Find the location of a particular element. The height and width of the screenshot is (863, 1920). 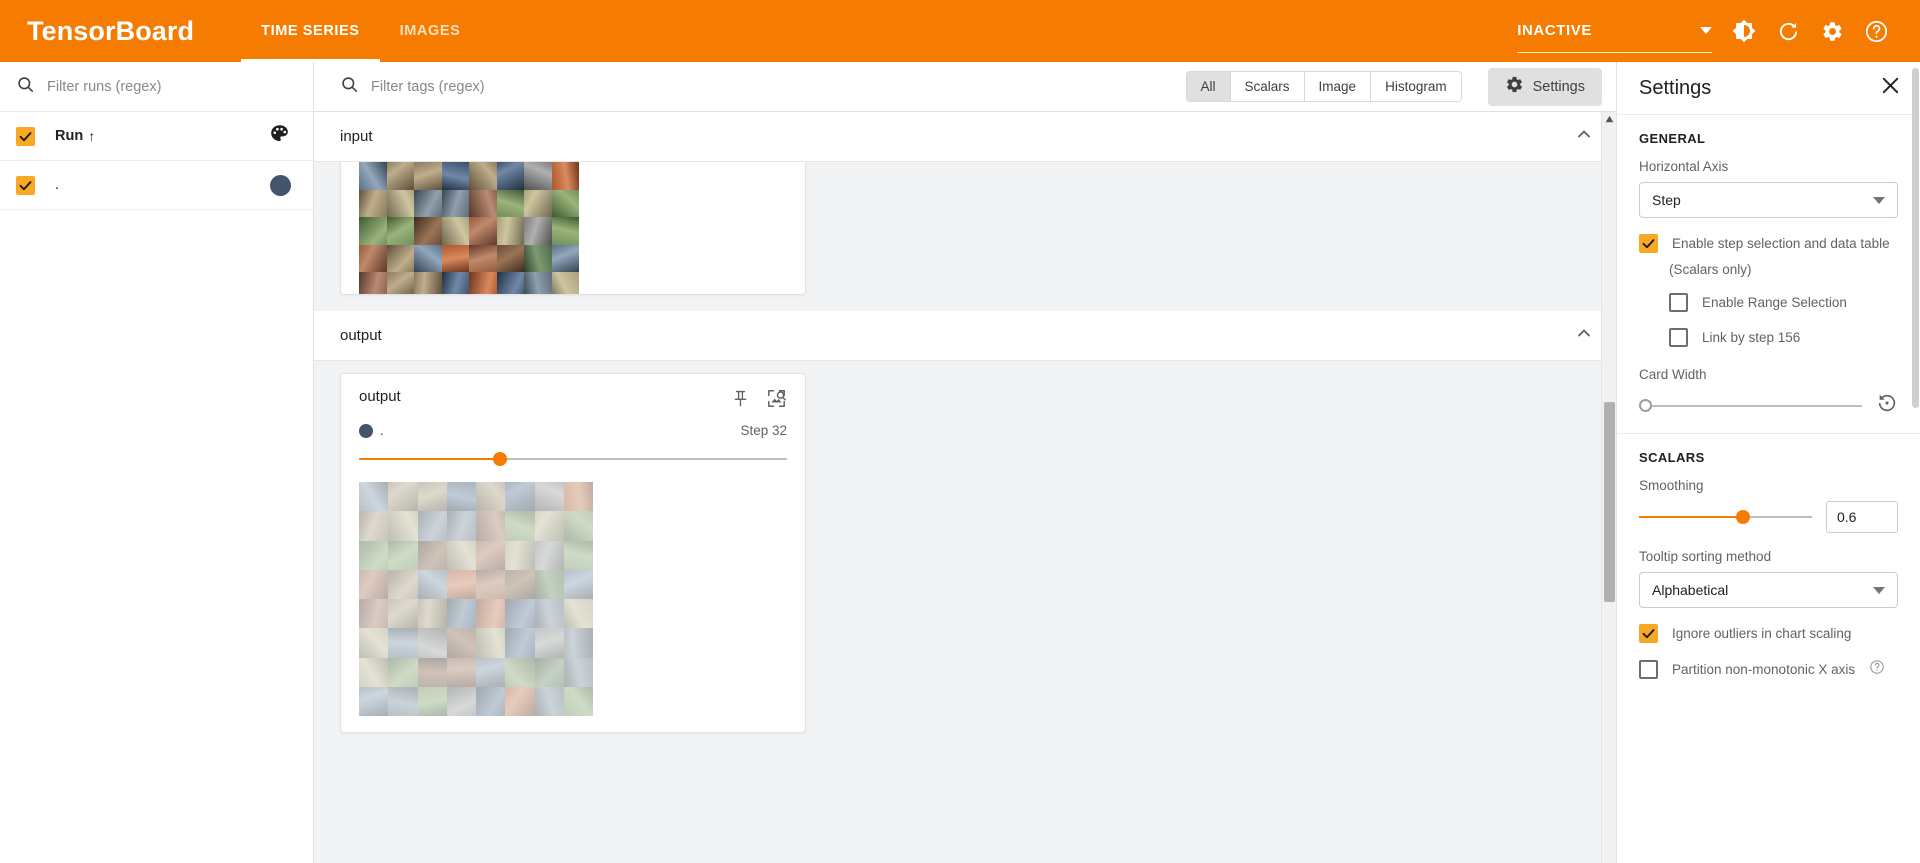

main-scrollbar is located at coordinates (1608, 487).